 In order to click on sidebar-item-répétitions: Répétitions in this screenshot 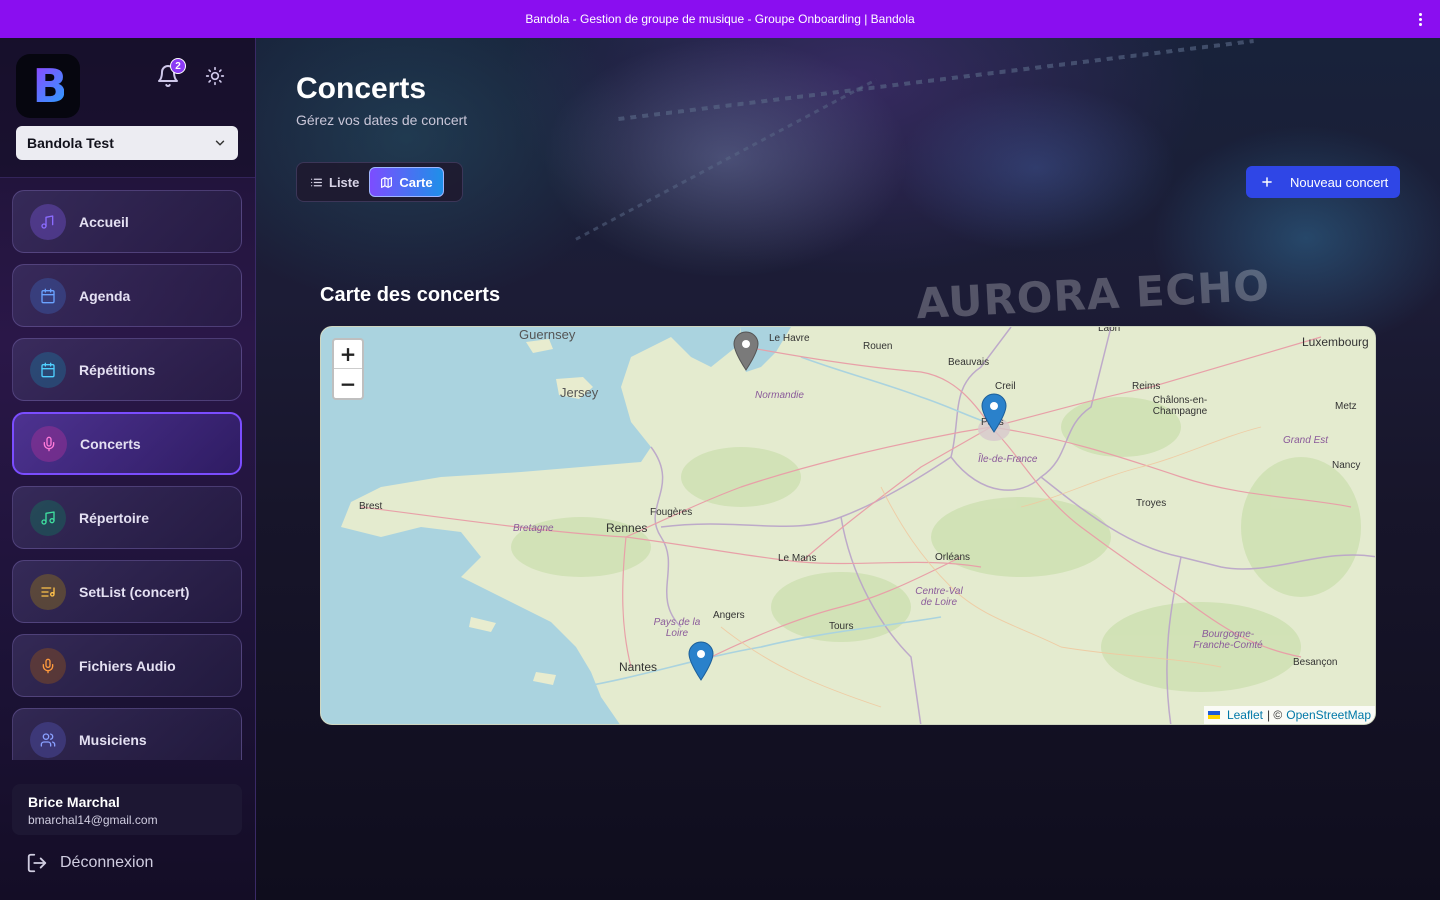, I will do `click(127, 369)`.